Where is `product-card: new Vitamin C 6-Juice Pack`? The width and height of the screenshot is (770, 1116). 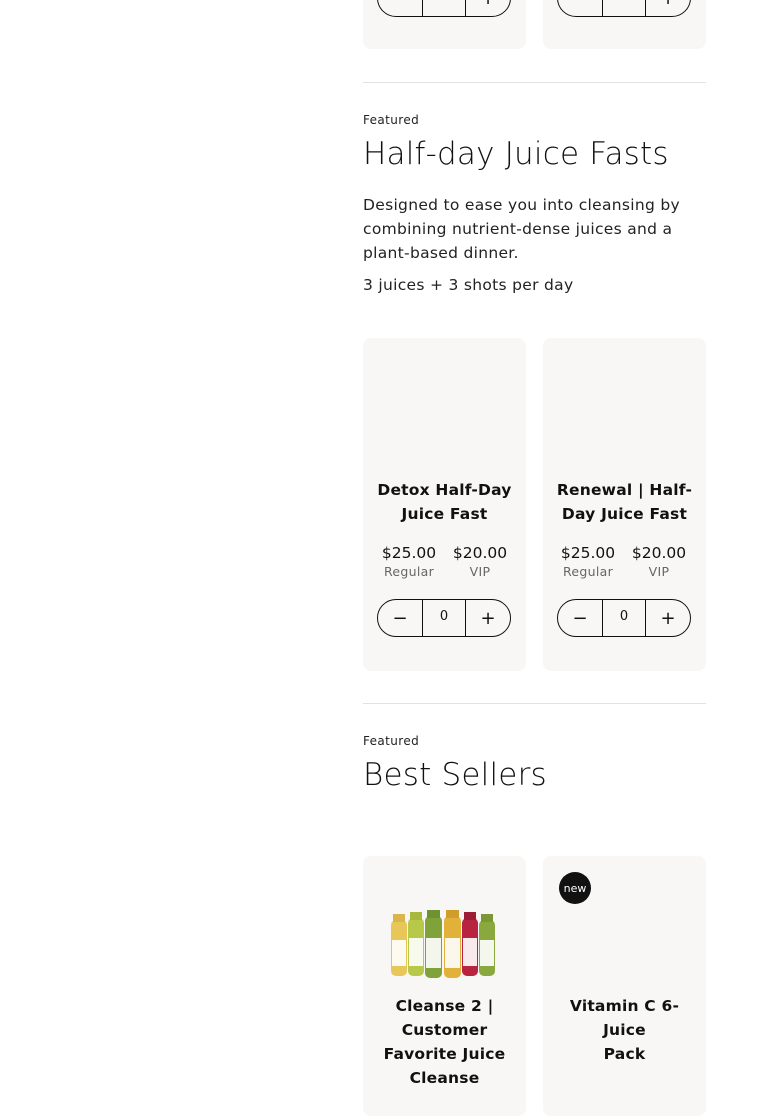 product-card: new Vitamin C 6-Juice Pack is located at coordinates (624, 986).